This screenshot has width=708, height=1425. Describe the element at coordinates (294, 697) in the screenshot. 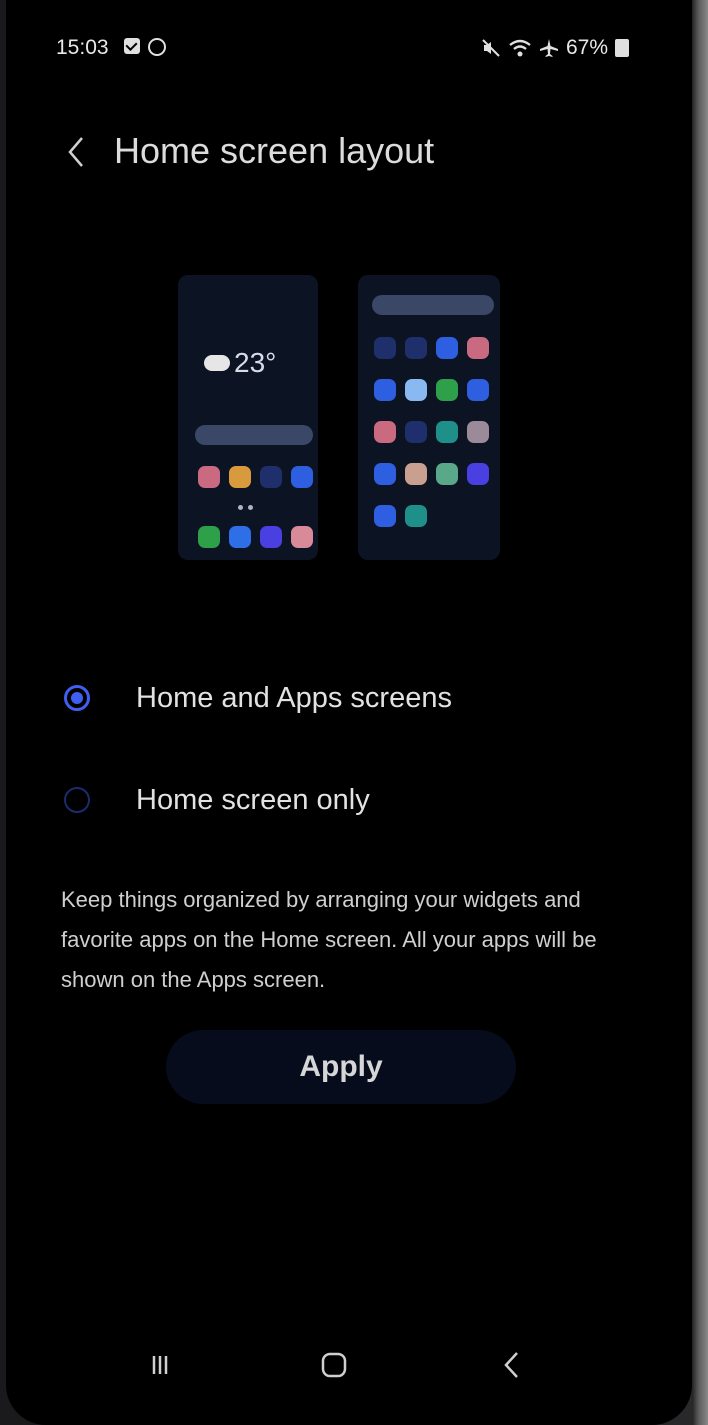

I see `option-label: Home and Apps screens` at that location.